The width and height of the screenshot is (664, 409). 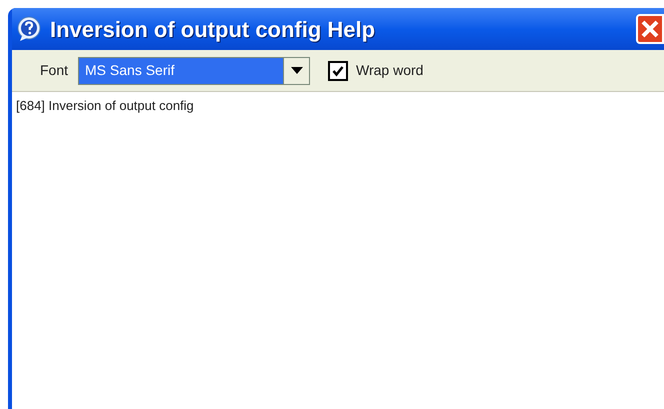 I want to click on dropdown-button, so click(x=296, y=71).